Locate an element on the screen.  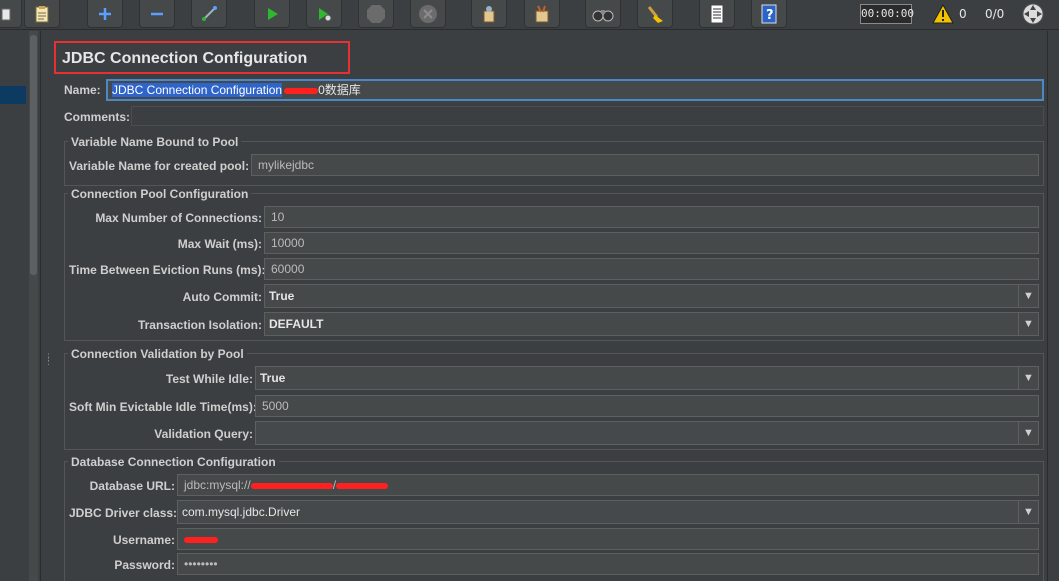
start-icon is located at coordinates (272, 14).